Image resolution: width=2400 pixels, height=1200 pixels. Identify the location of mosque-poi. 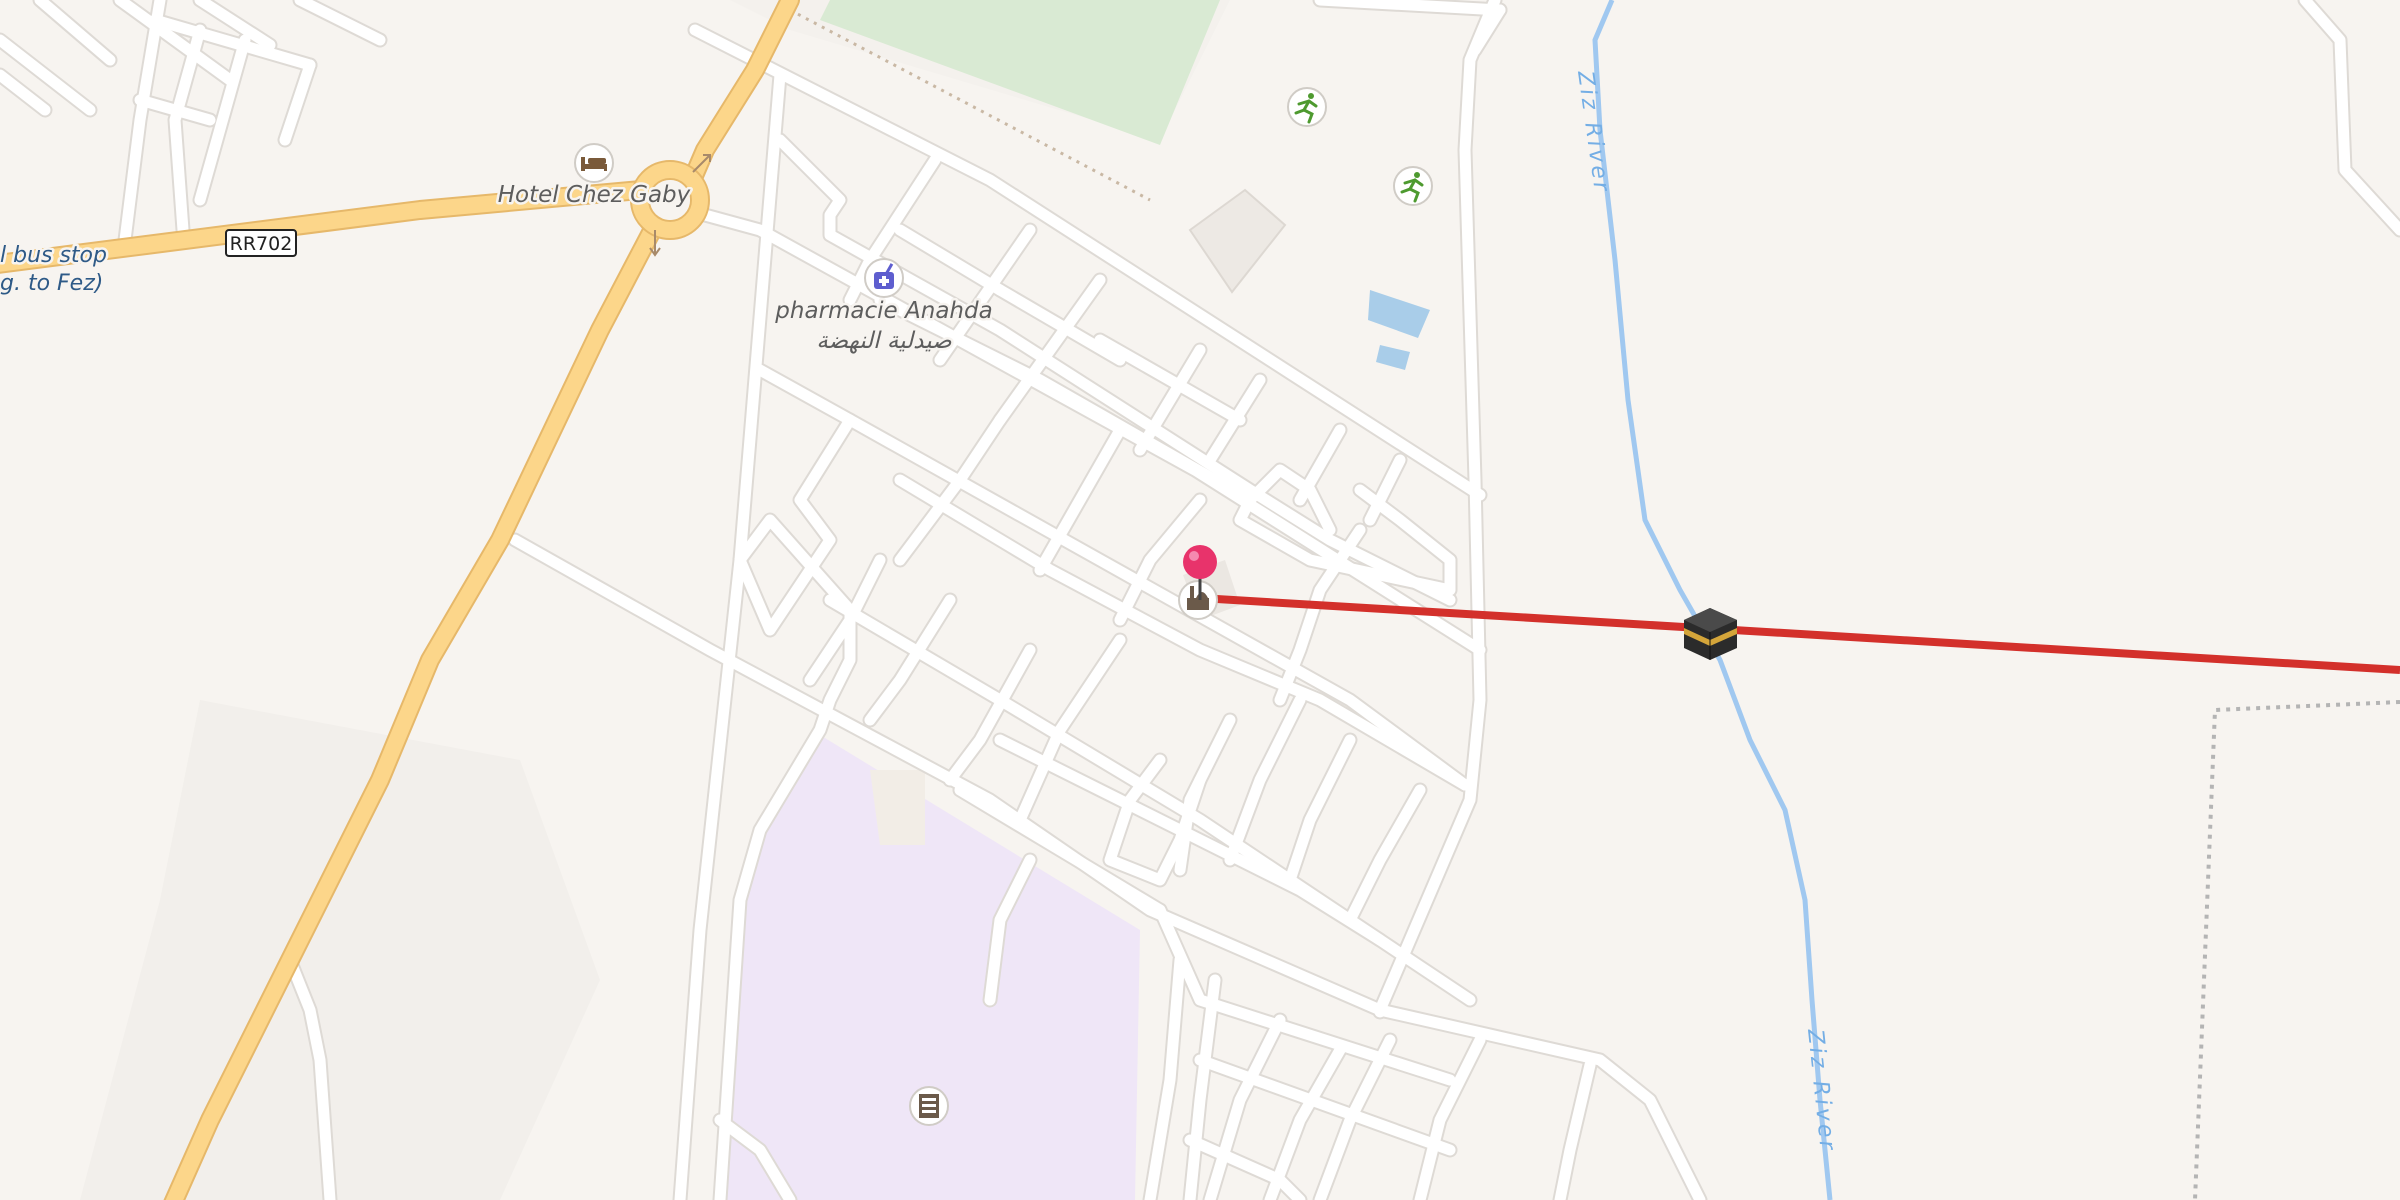
(1198, 600).